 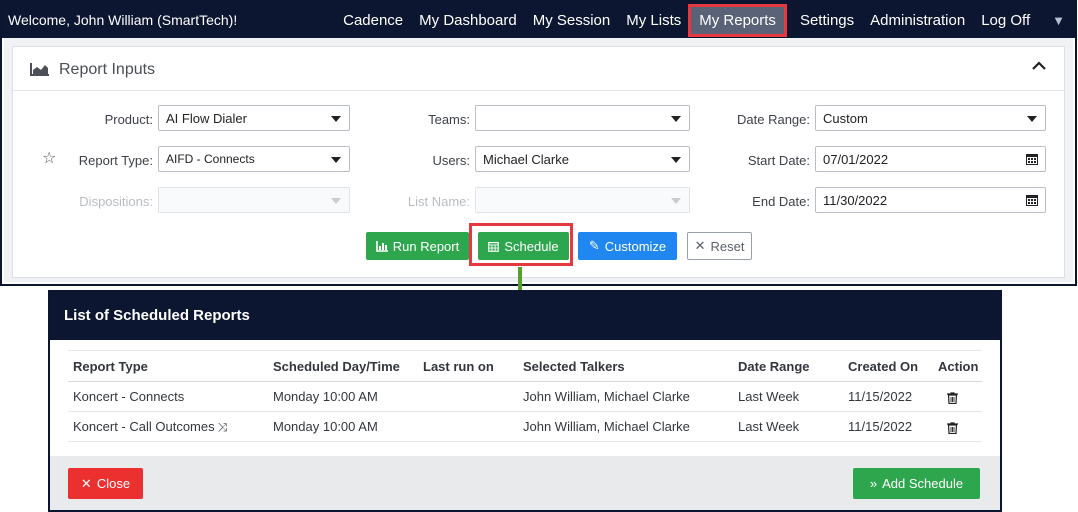 I want to click on nav-log-off: Log Off, so click(x=1005, y=20).